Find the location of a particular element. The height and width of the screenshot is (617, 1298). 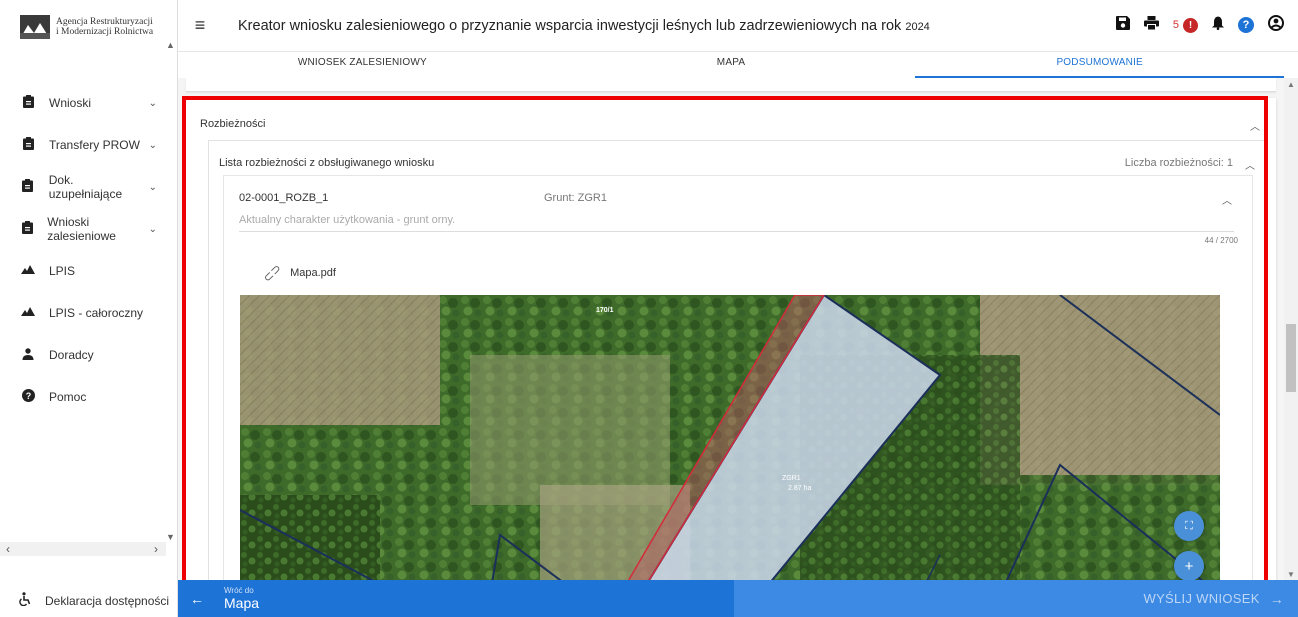

sidebar-item-pomoc: ? Pomoc is located at coordinates (82, 397).